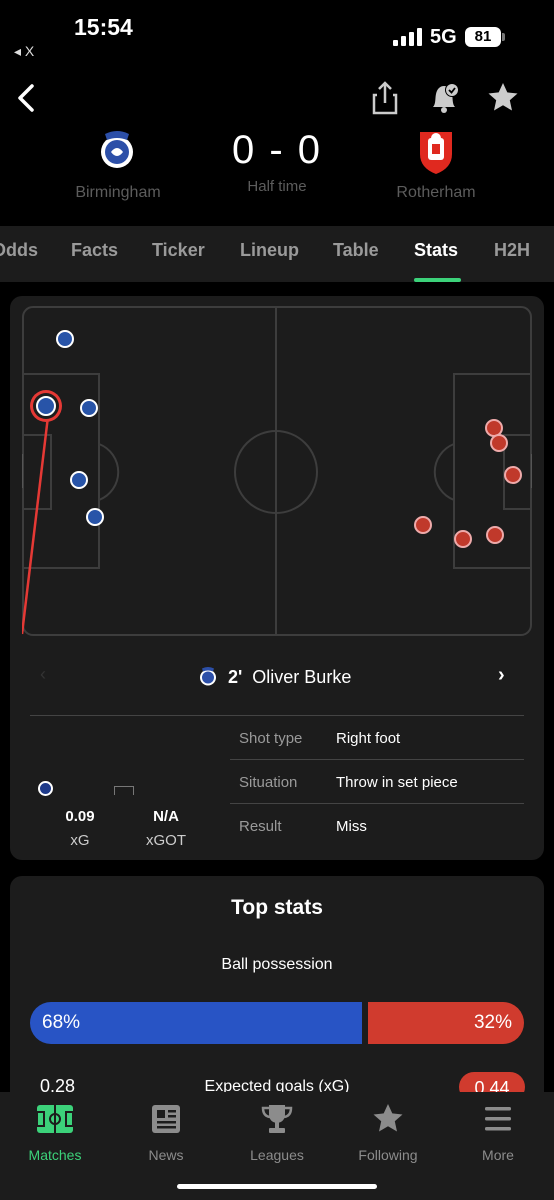 The width and height of the screenshot is (554, 1200). I want to click on match-score: 0 - 0, so click(277, 150).